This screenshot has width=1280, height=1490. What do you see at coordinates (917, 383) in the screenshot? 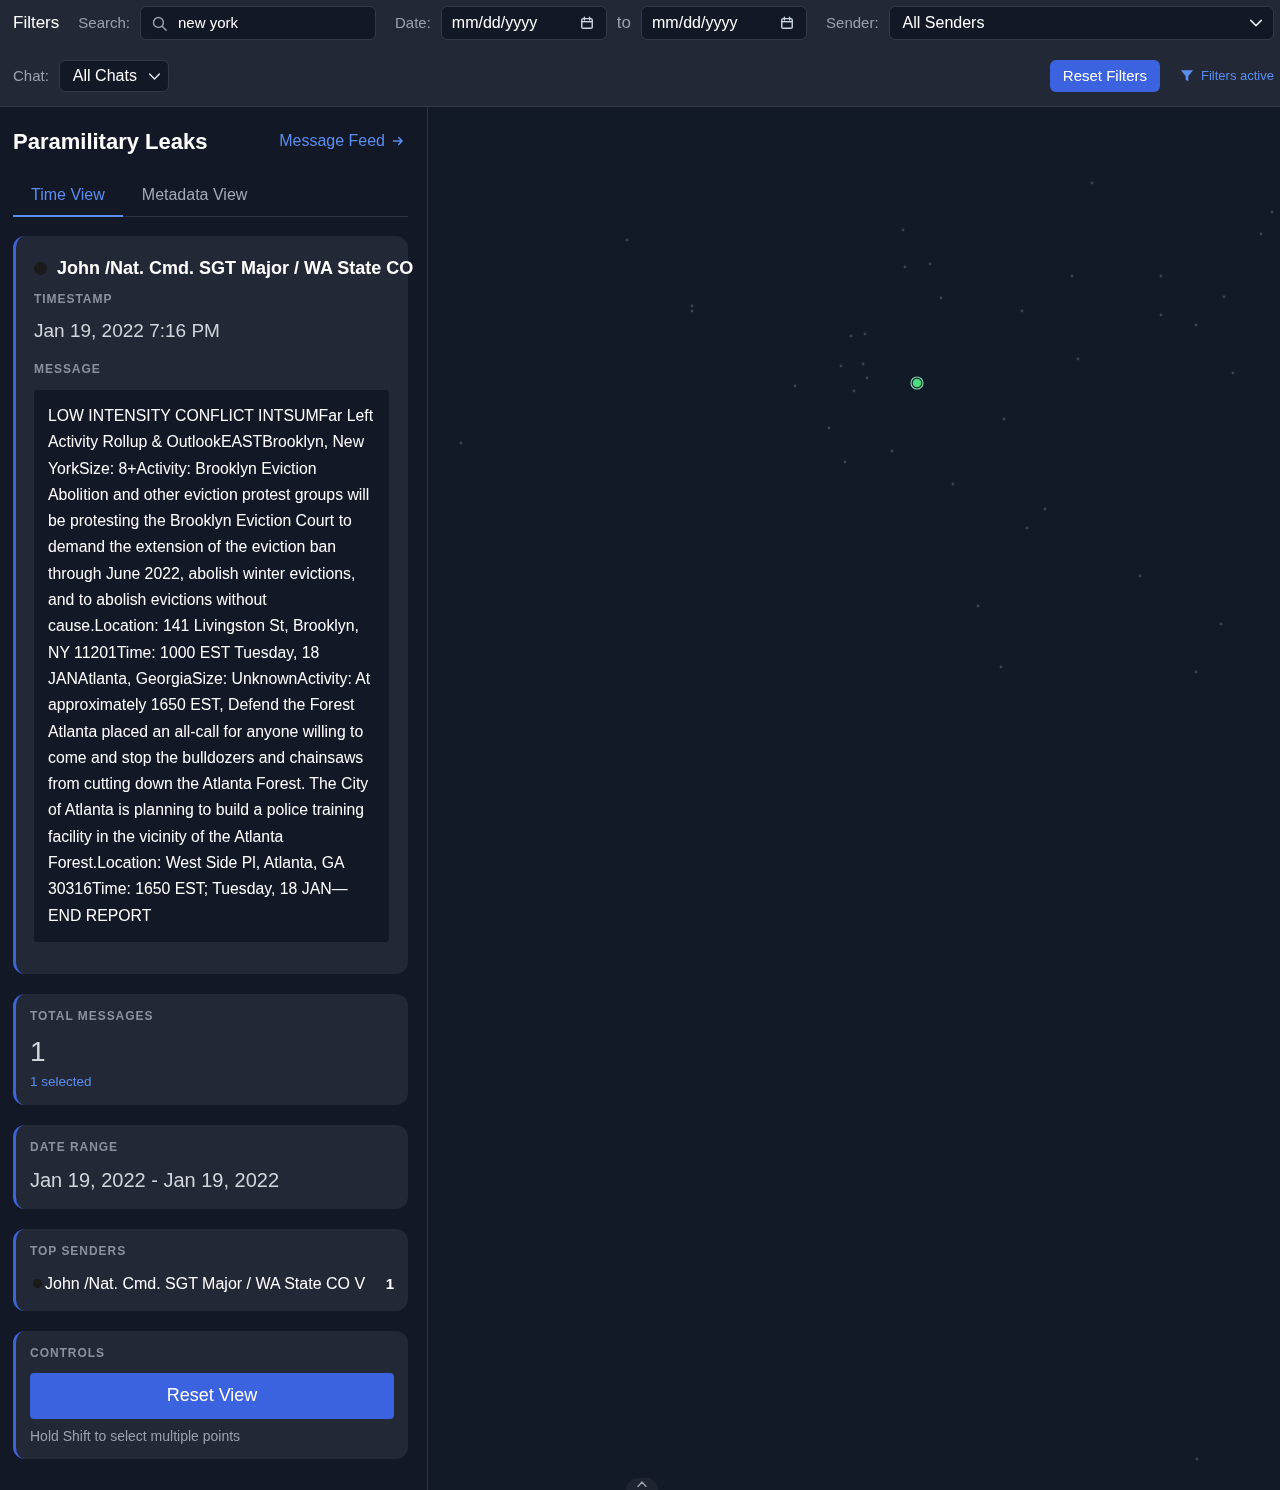
I see `data-point` at bounding box center [917, 383].